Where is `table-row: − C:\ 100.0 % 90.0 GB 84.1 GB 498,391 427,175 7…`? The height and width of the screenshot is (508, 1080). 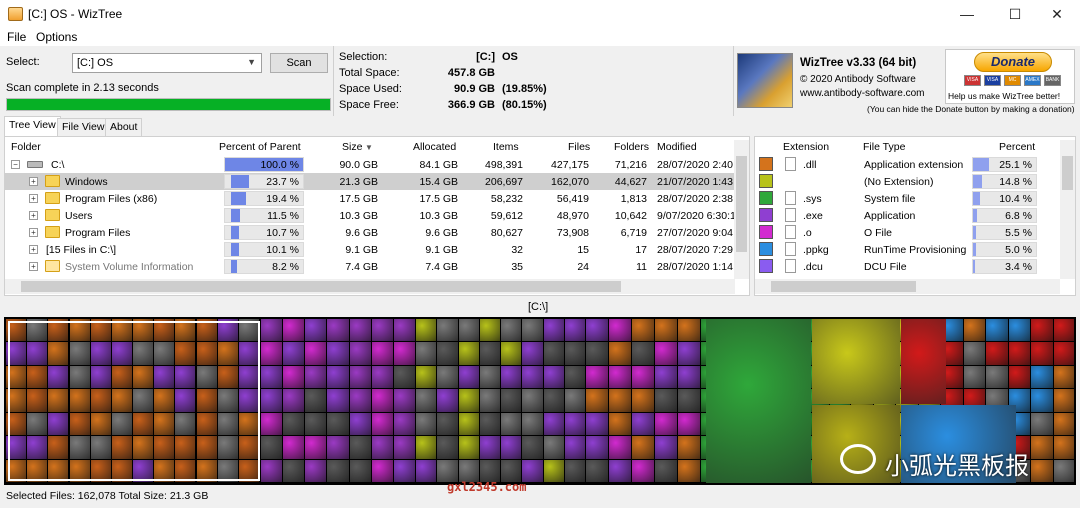 table-row: − C:\ 100.0 % 90.0 GB 84.1 GB 498,391 427,175 7… is located at coordinates (377, 164).